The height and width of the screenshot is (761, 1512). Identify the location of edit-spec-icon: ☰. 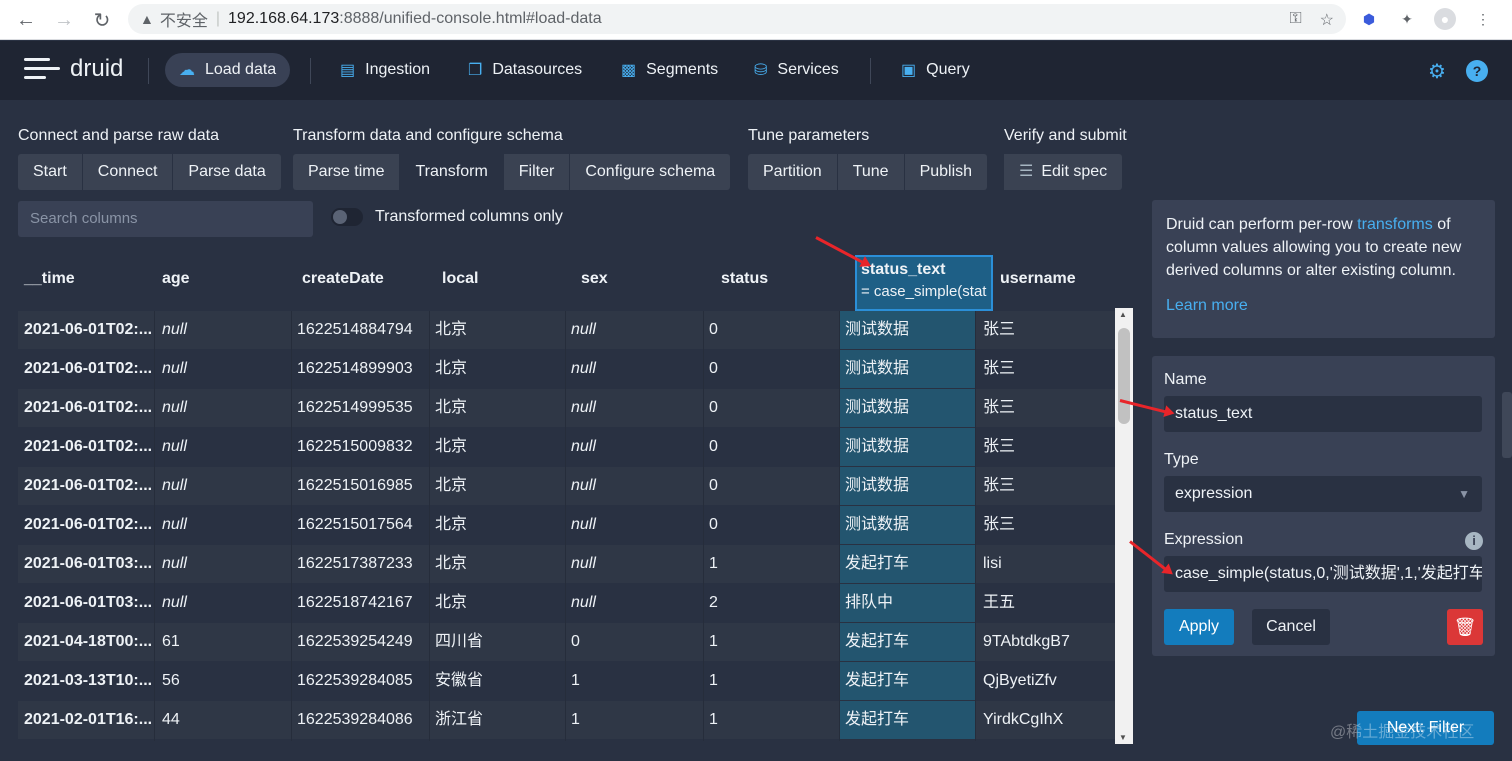
(1026, 171).